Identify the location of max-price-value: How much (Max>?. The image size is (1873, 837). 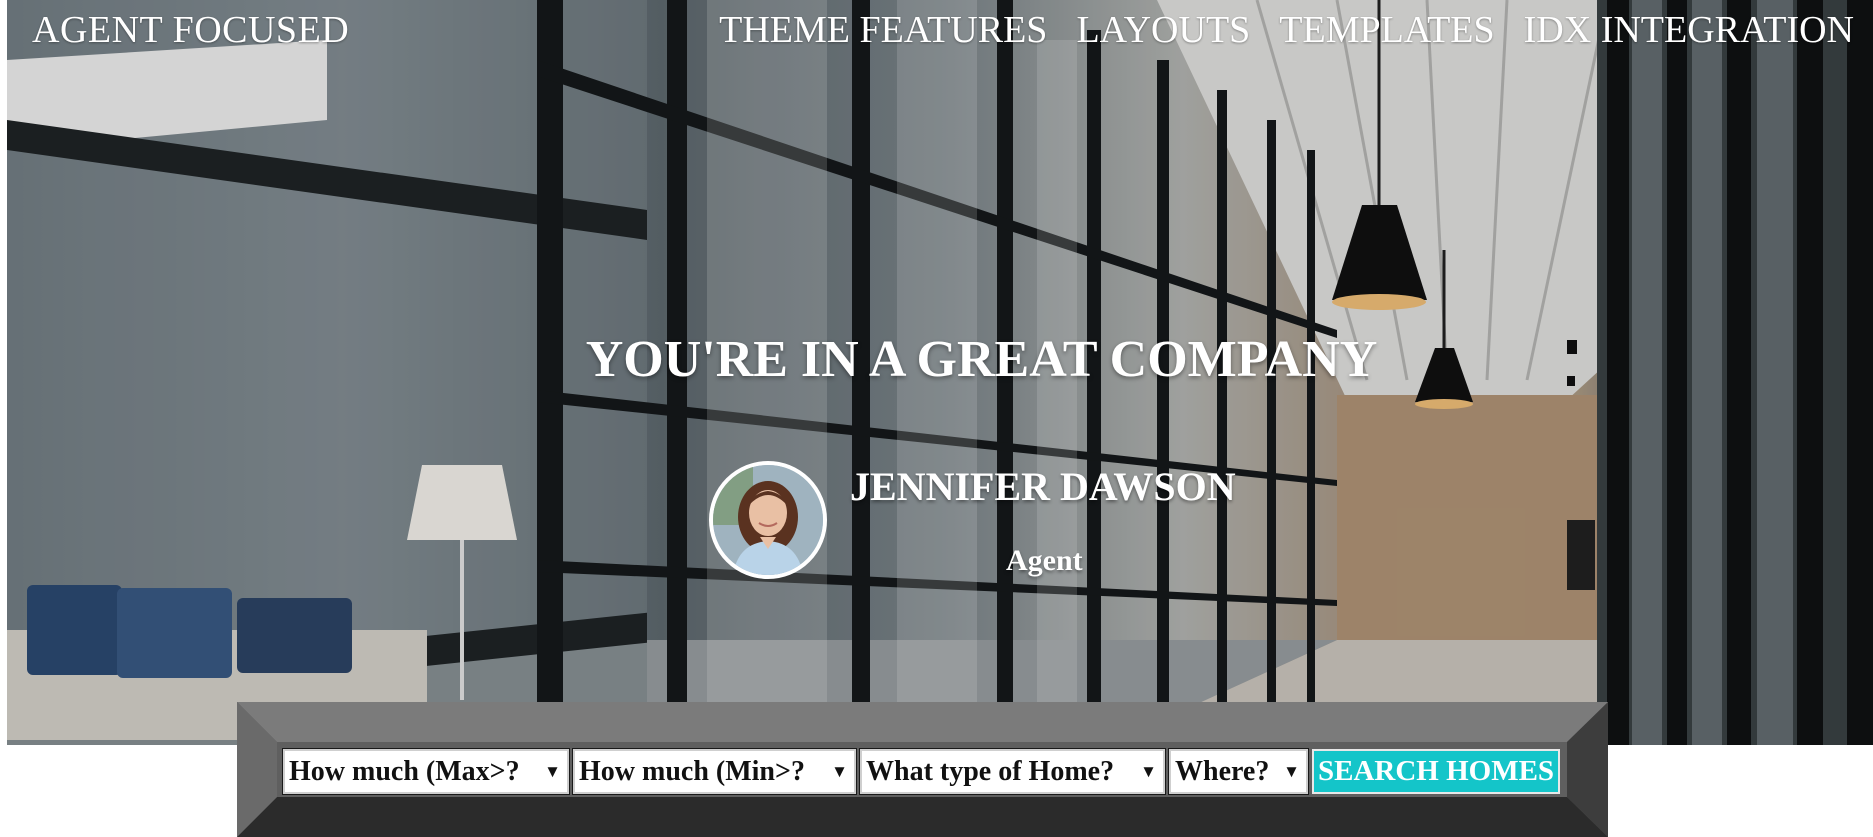
(404, 771).